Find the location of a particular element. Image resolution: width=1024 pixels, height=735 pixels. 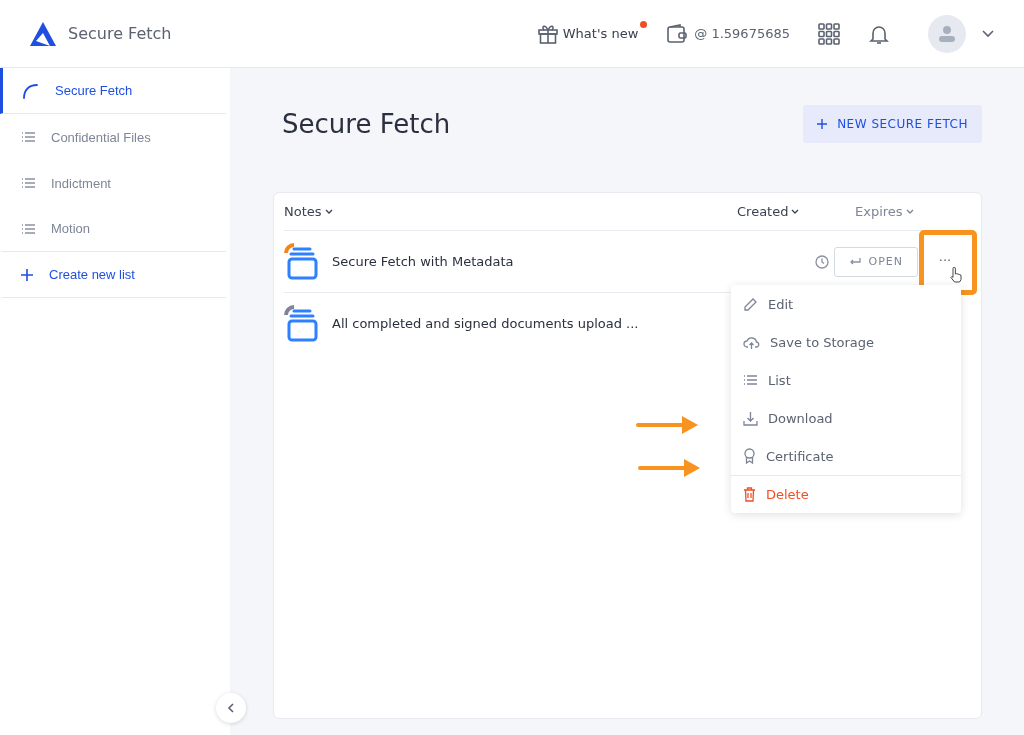

sidebar-item: Indictment is located at coordinates (113, 183).